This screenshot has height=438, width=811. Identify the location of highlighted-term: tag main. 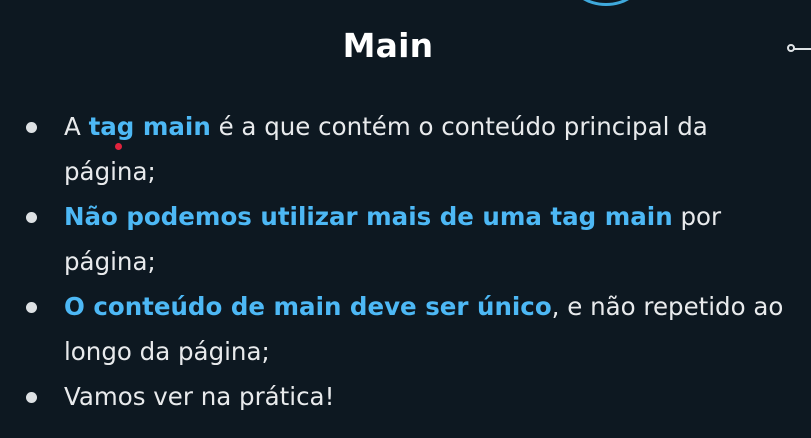
(149, 126).